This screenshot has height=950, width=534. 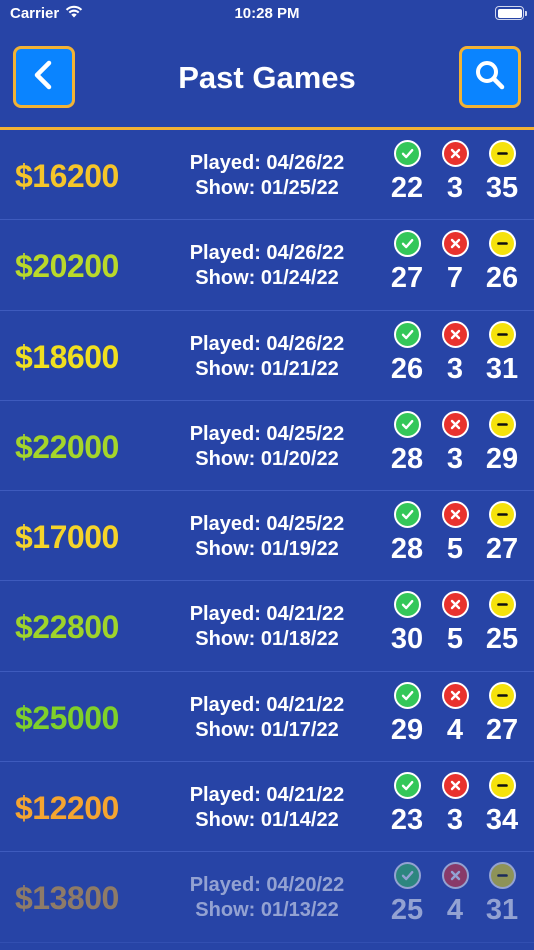 What do you see at coordinates (67, 898) in the screenshot?
I see `game-amount: $13800` at bounding box center [67, 898].